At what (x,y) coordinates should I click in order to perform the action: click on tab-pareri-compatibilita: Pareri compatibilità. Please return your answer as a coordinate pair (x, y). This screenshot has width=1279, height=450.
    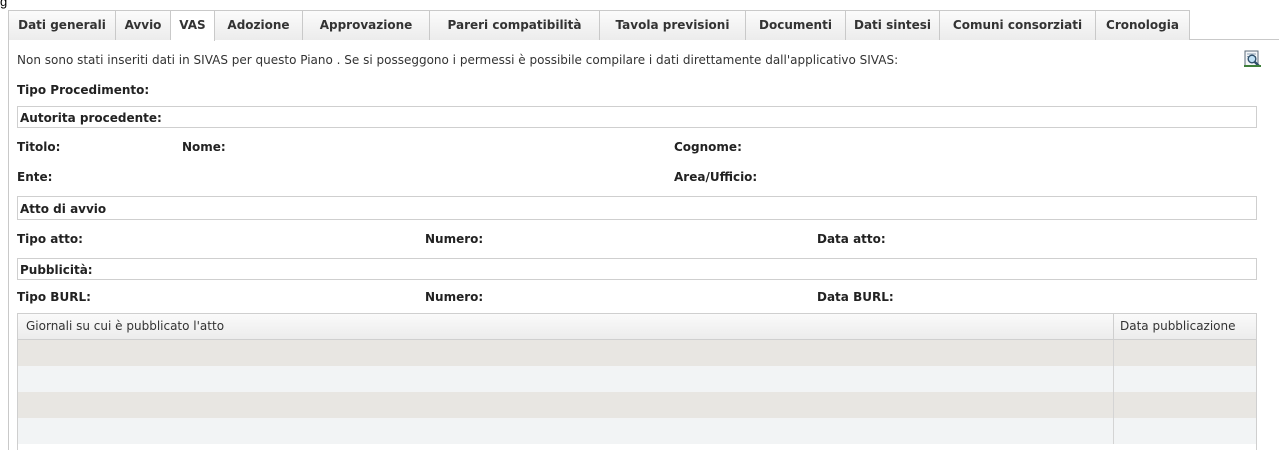
    Looking at the image, I should click on (515, 25).